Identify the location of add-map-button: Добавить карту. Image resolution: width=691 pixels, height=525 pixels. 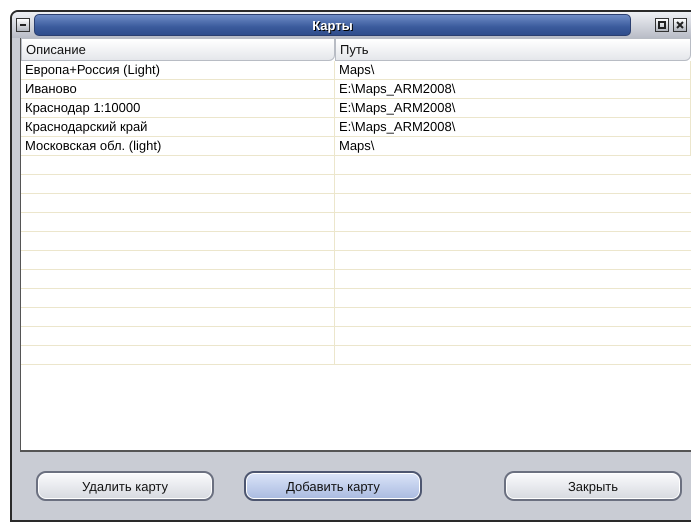
(333, 486).